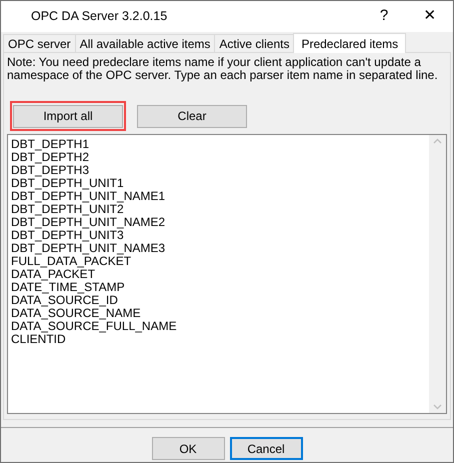 Image resolution: width=454 pixels, height=463 pixels. What do you see at coordinates (430, 16) in the screenshot?
I see `close-button: ✕` at bounding box center [430, 16].